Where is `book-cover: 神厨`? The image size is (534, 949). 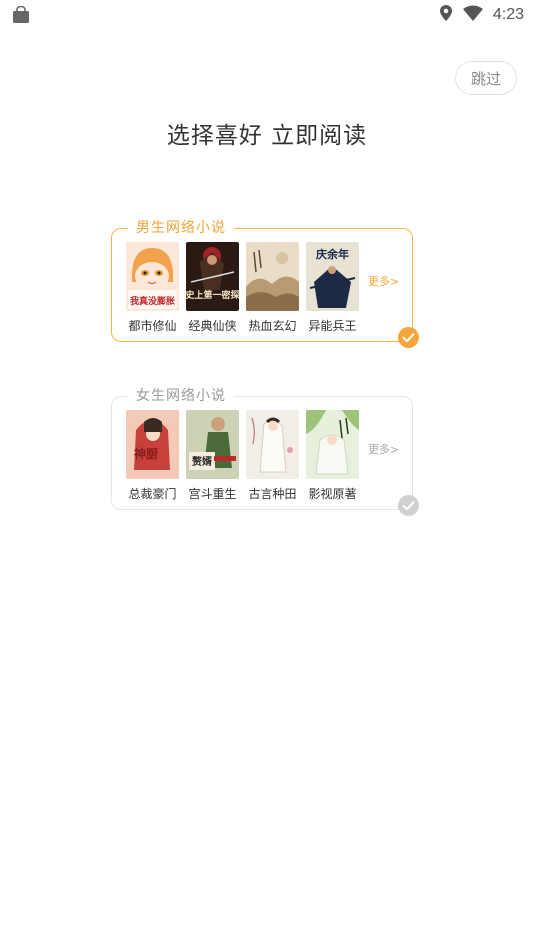
book-cover: 神厨 is located at coordinates (152, 444).